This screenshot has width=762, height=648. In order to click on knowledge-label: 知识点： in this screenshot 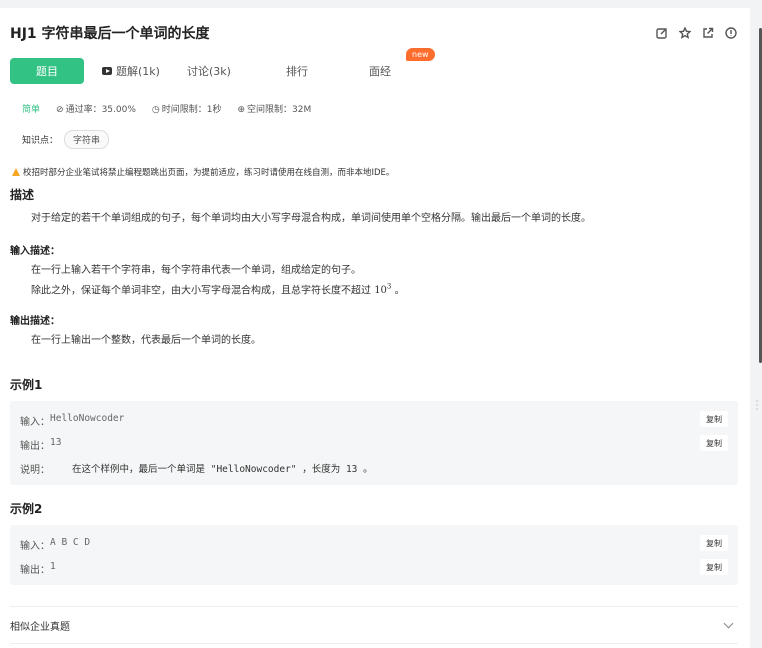, I will do `click(40, 141)`.